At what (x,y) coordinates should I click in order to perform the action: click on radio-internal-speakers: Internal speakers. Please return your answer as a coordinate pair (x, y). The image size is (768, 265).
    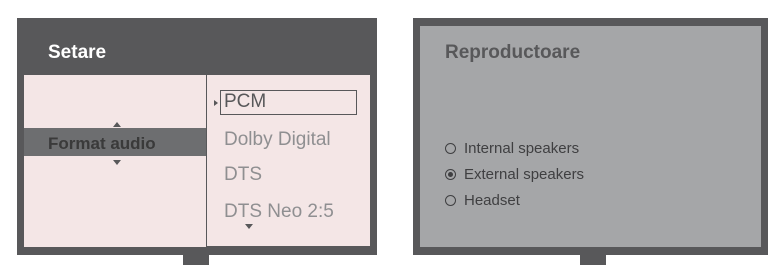
    Looking at the image, I should click on (512, 148).